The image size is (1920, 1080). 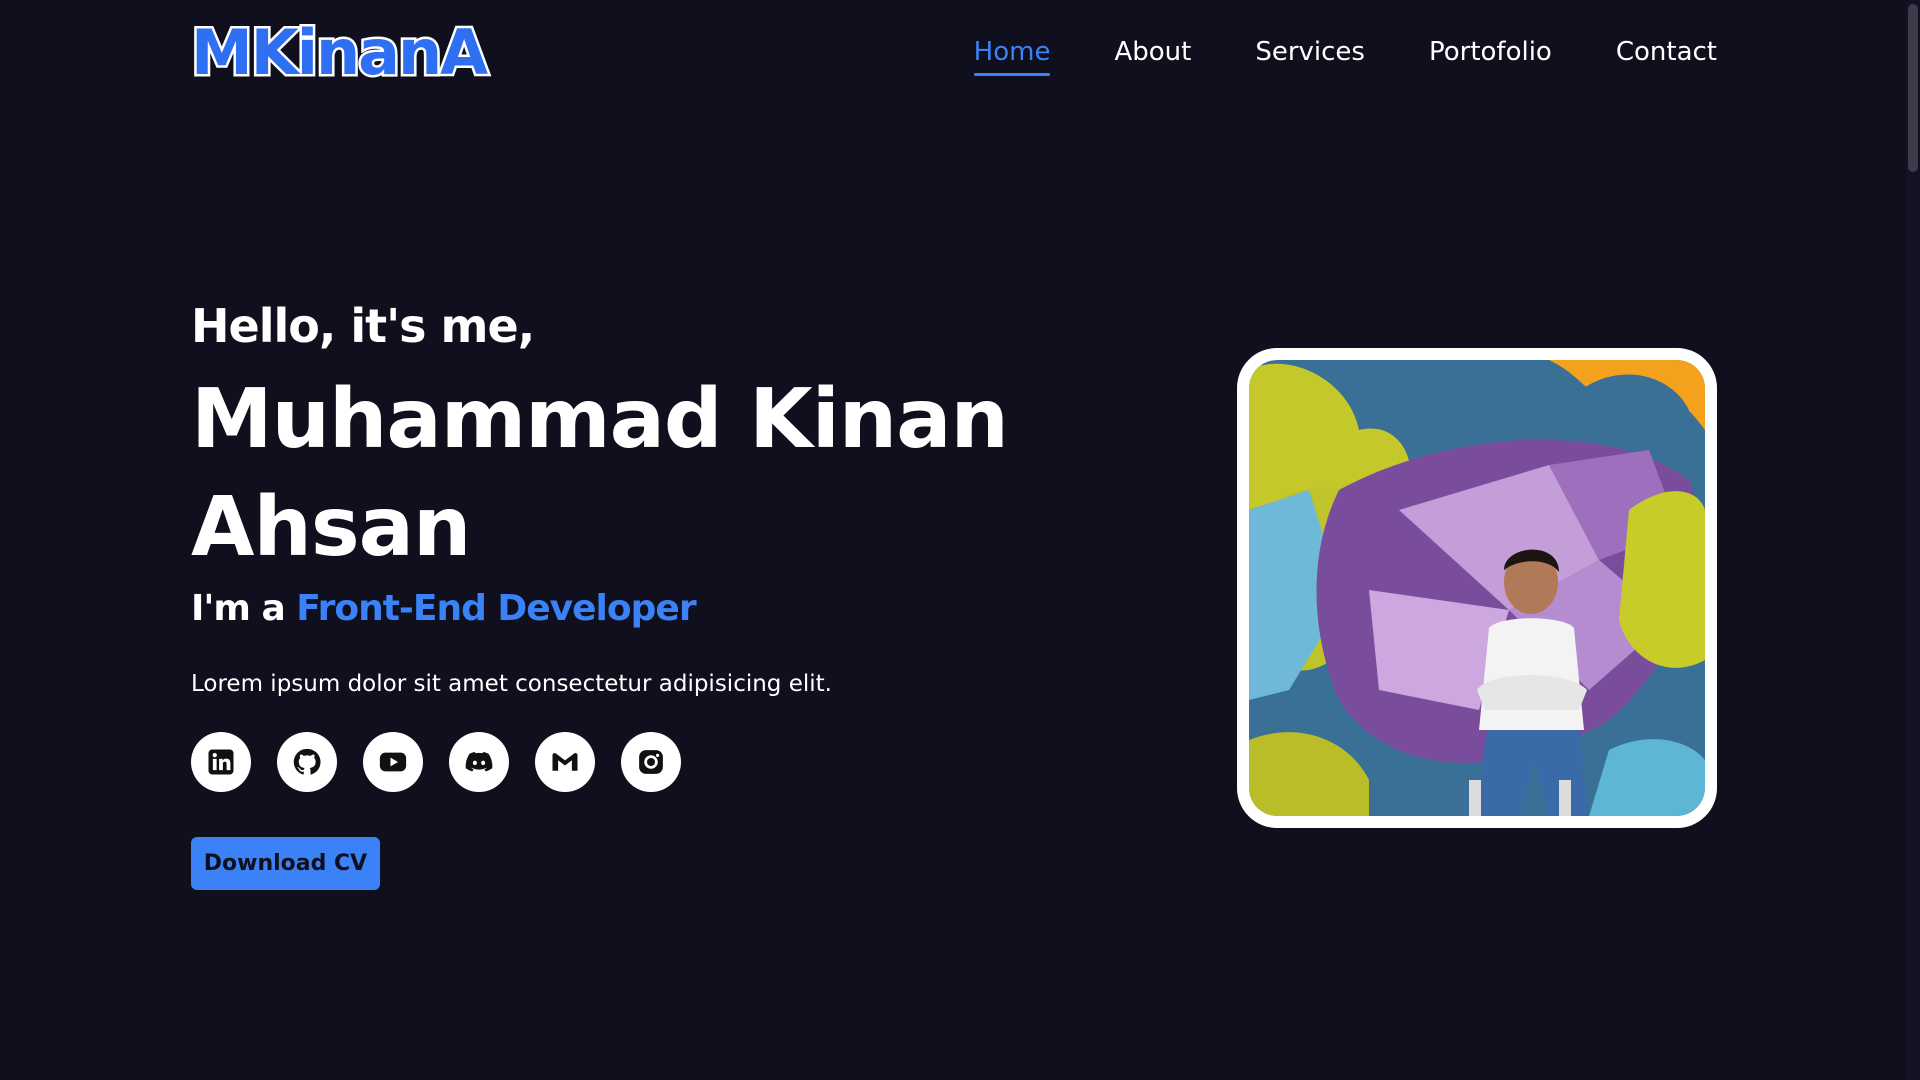 I want to click on nav-link-home: Home, so click(x=1011, y=54).